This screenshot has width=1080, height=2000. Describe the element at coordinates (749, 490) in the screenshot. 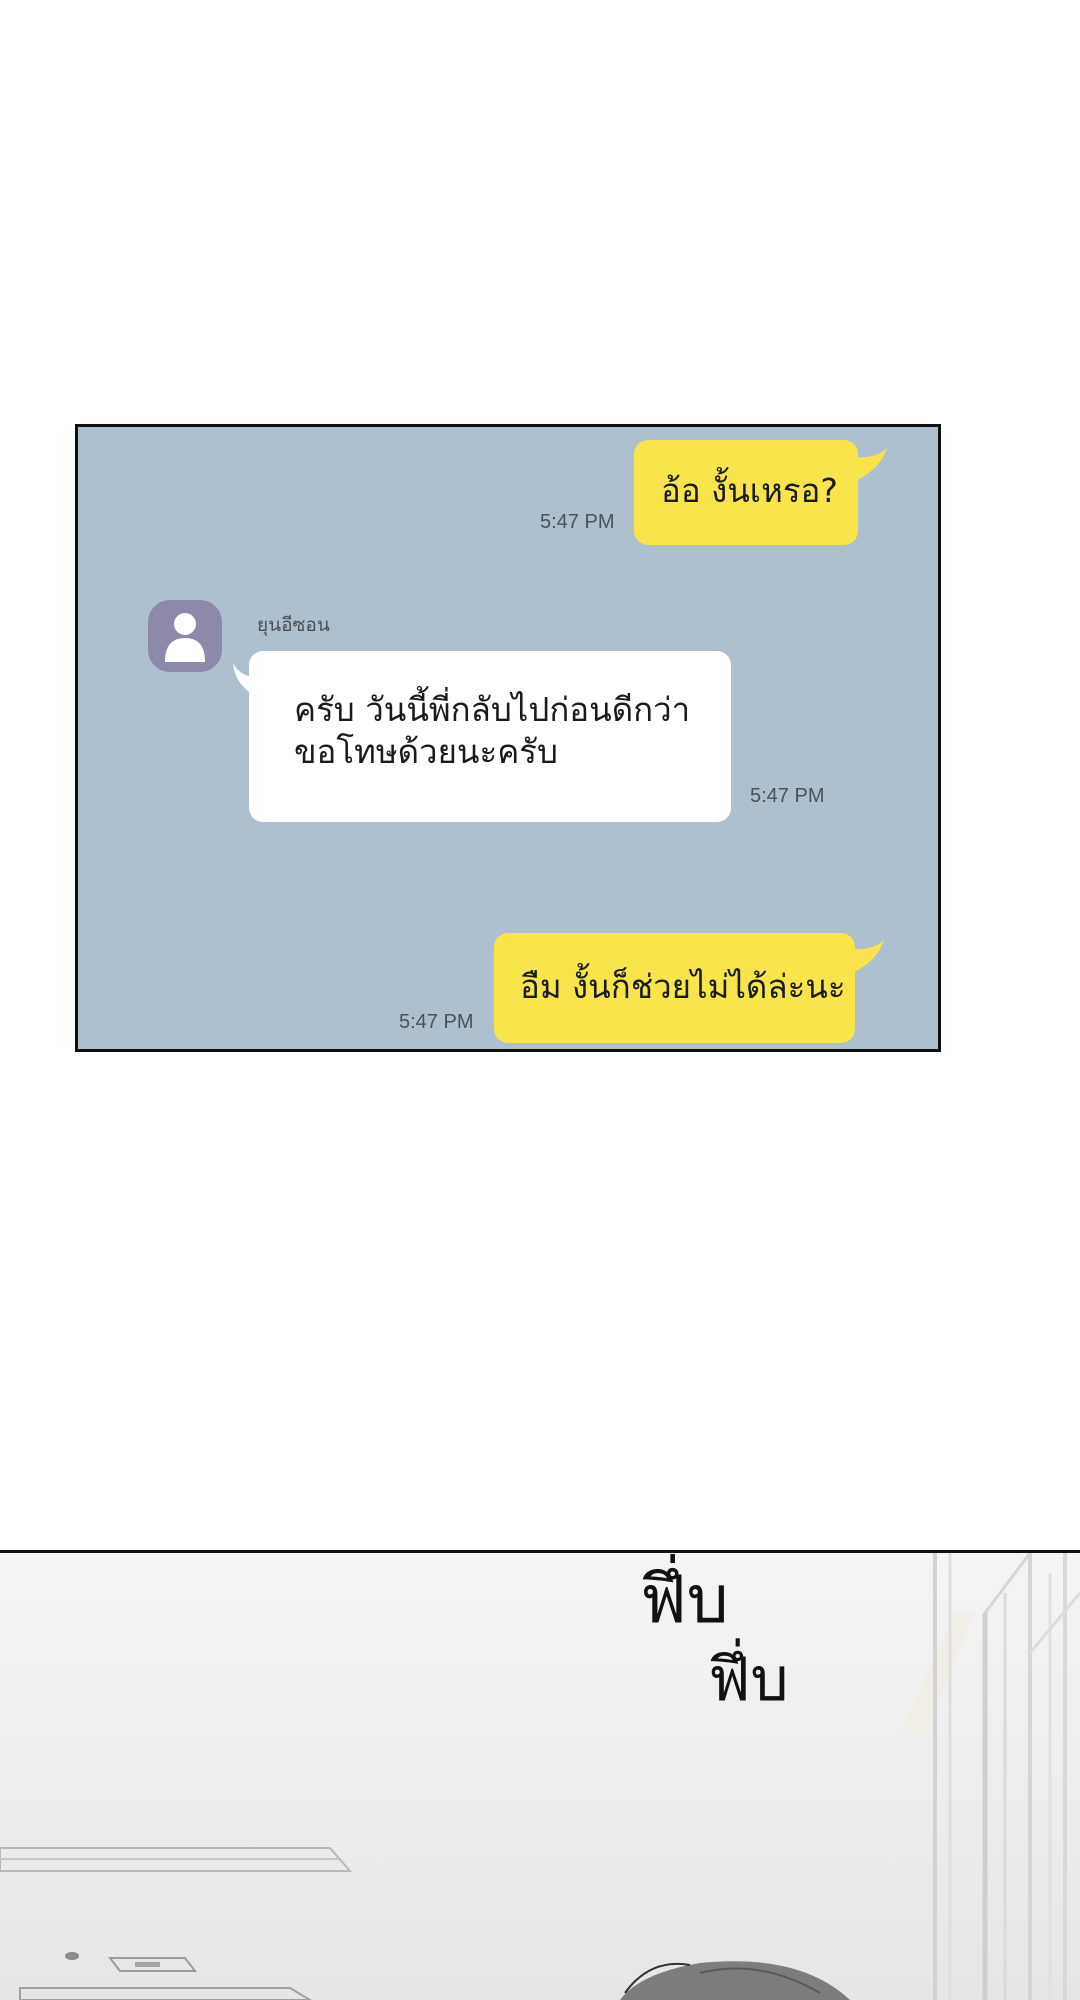

I see `message-text: อ้อ งั้นเหรอ?` at that location.